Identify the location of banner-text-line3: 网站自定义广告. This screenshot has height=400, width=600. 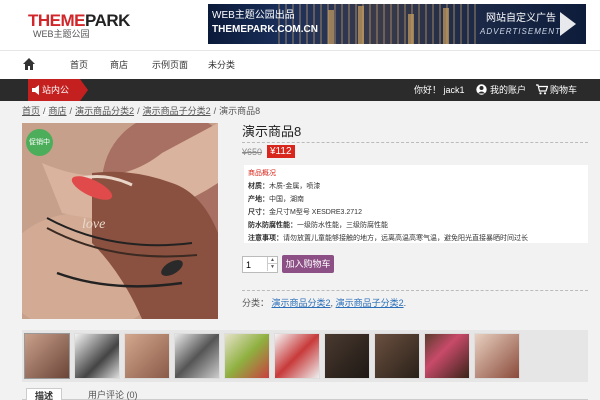
(521, 18).